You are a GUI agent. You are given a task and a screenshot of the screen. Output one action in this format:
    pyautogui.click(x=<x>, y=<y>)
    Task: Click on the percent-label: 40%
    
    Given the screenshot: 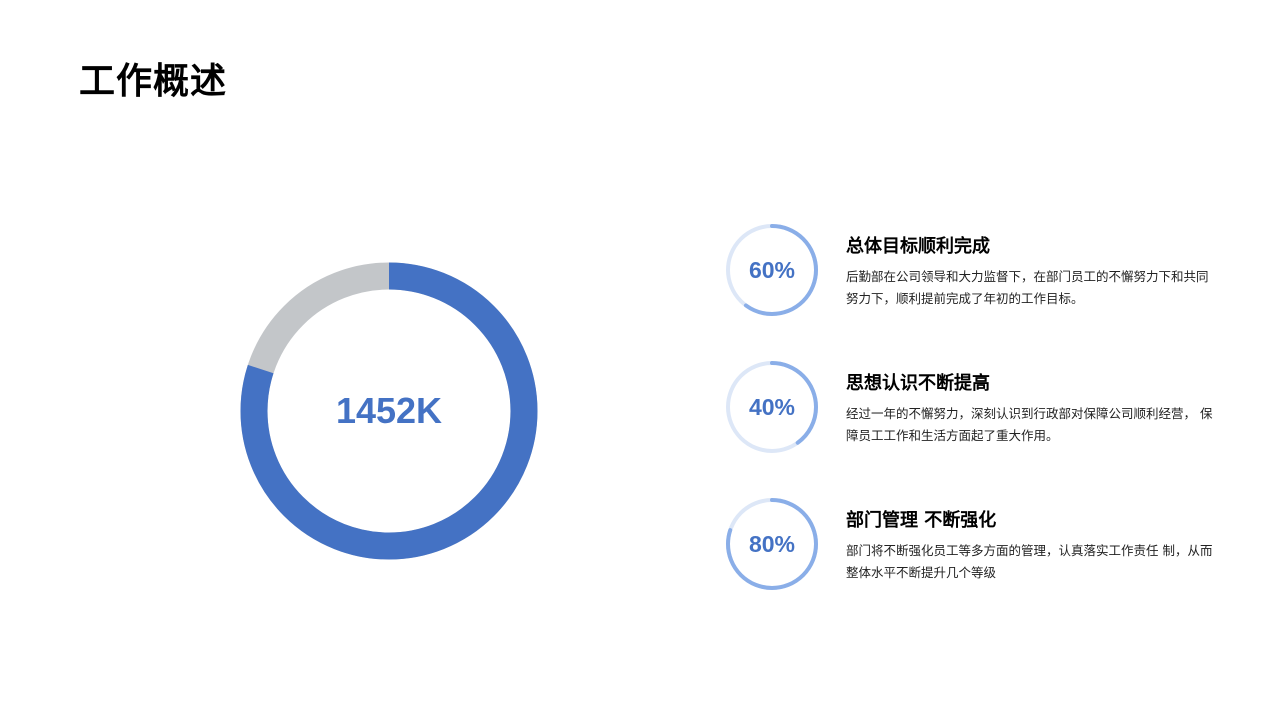 What is the action you would take?
    pyautogui.click(x=772, y=406)
    